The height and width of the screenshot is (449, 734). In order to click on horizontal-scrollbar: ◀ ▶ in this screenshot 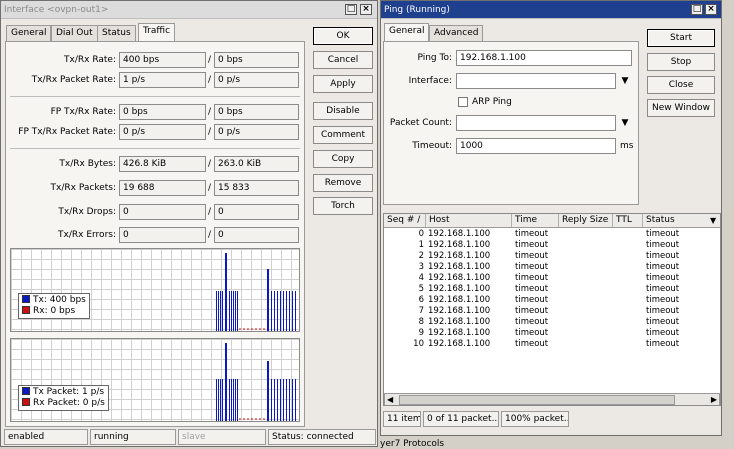, I will do `click(552, 399)`.